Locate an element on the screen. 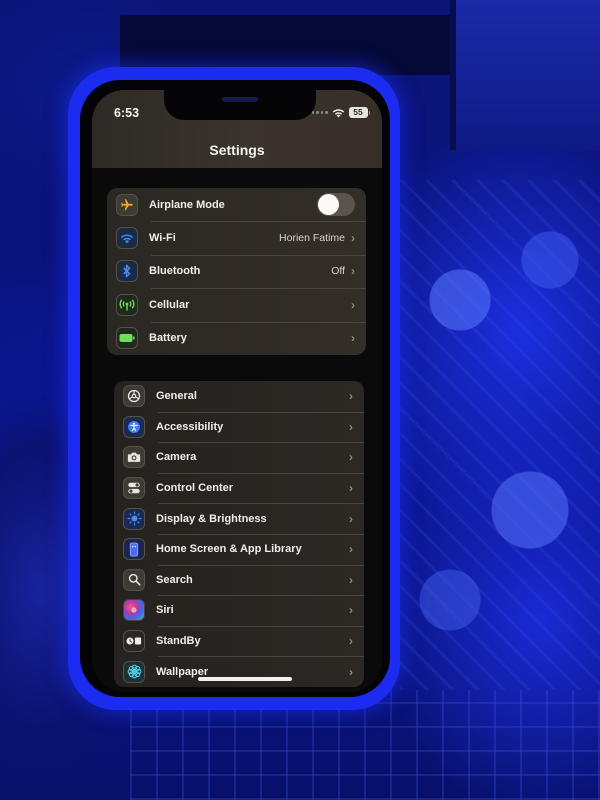 The height and width of the screenshot is (800, 600). signal-dots-icon is located at coordinates (319, 112).